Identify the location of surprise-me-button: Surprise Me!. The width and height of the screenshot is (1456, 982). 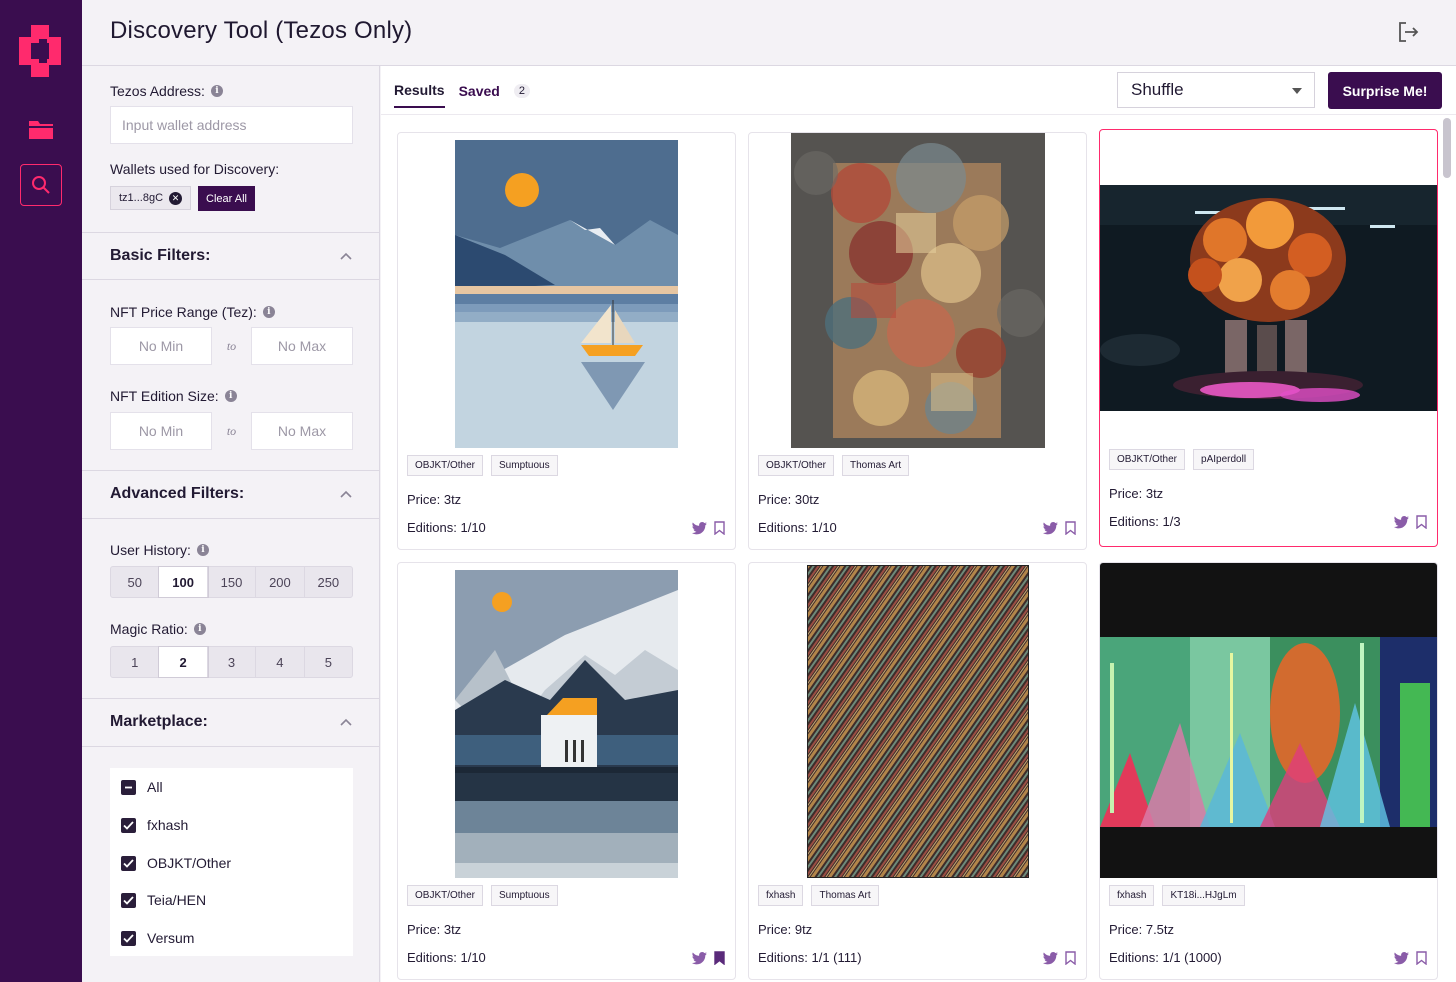
(1385, 90).